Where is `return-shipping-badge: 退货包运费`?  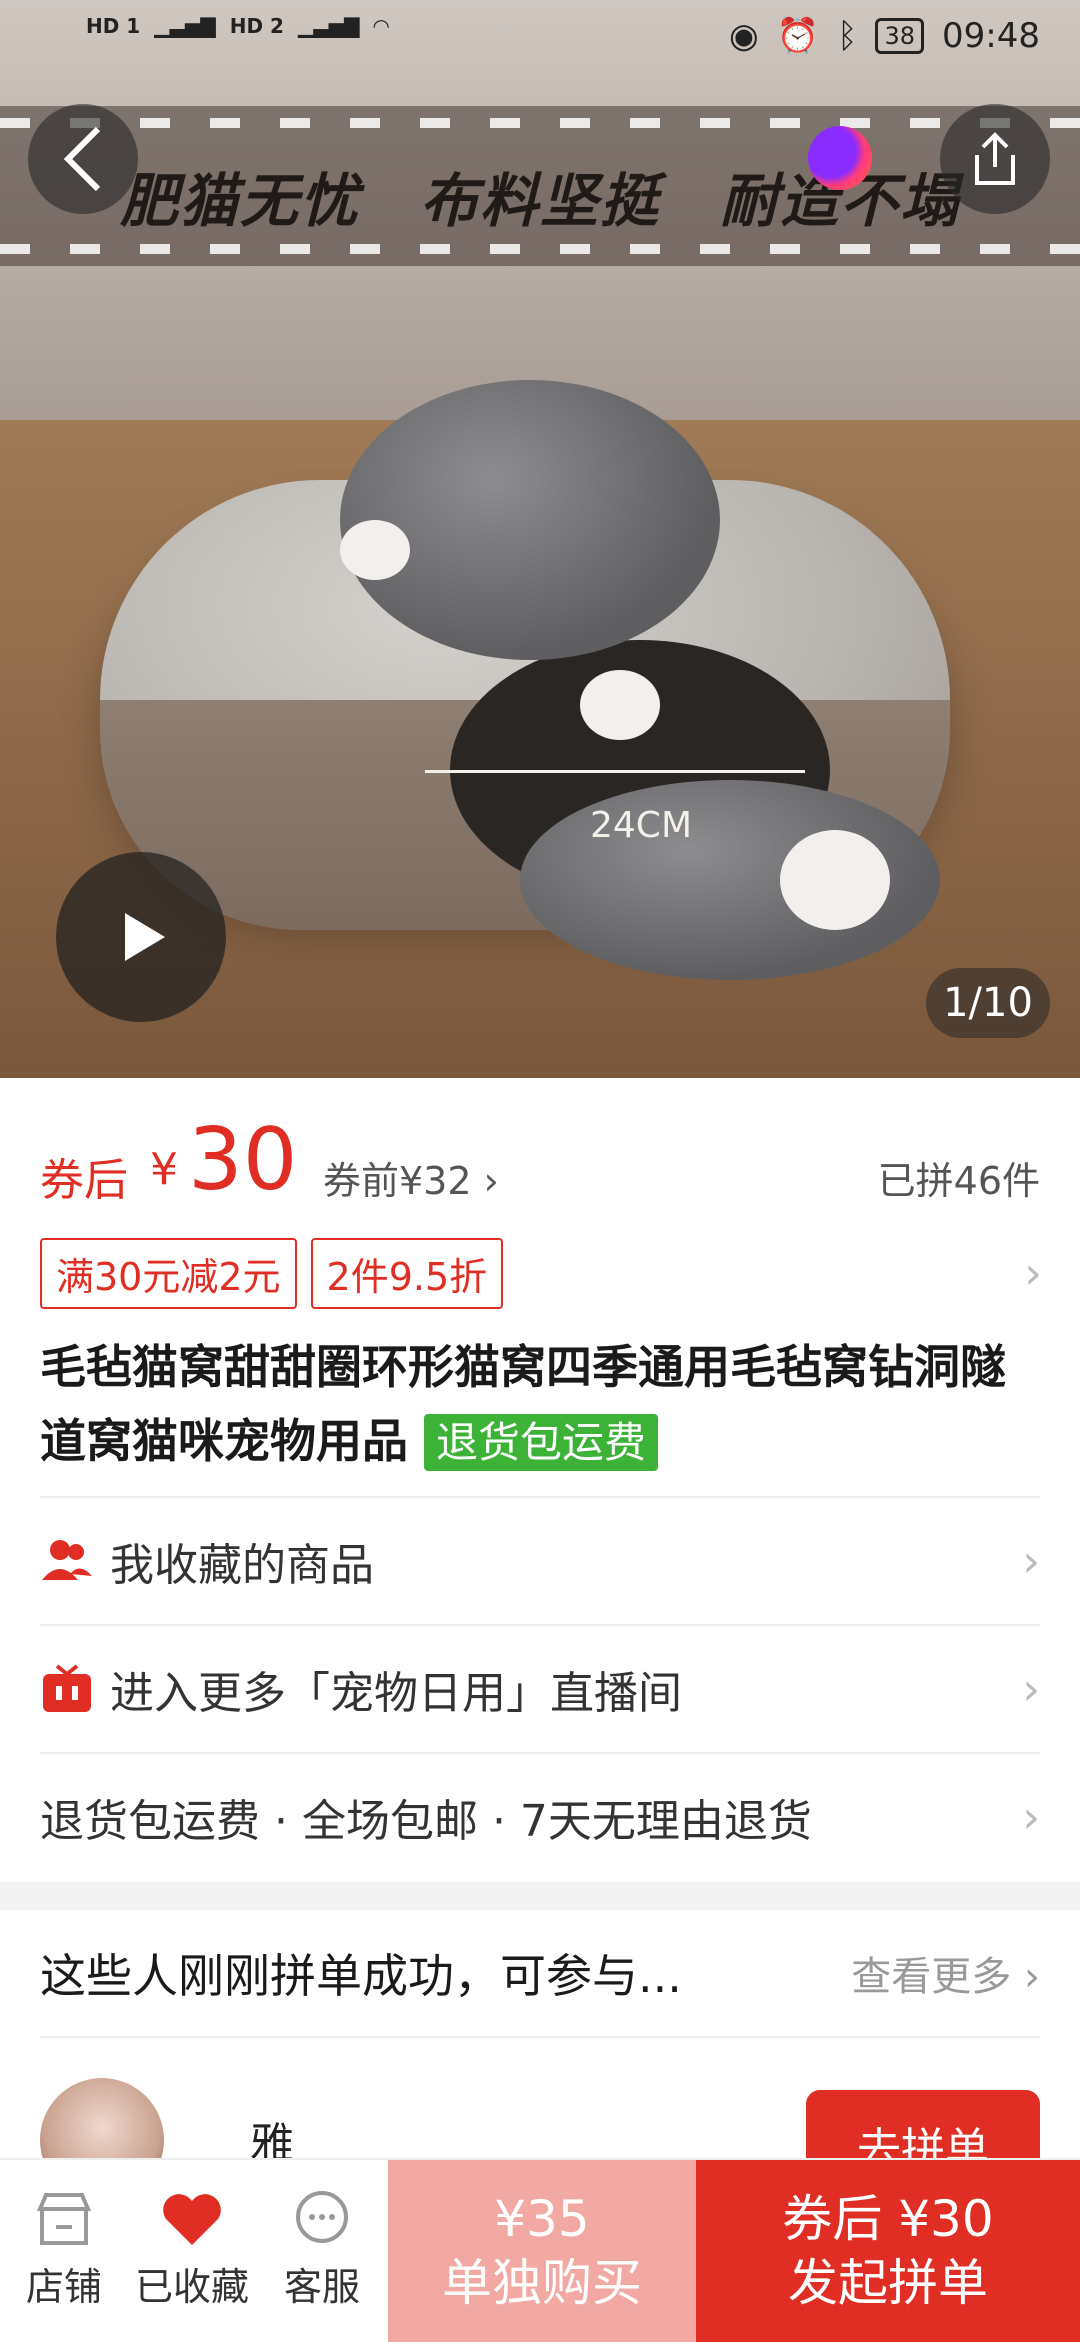 return-shipping-badge: 退货包运费 is located at coordinates (541, 1442).